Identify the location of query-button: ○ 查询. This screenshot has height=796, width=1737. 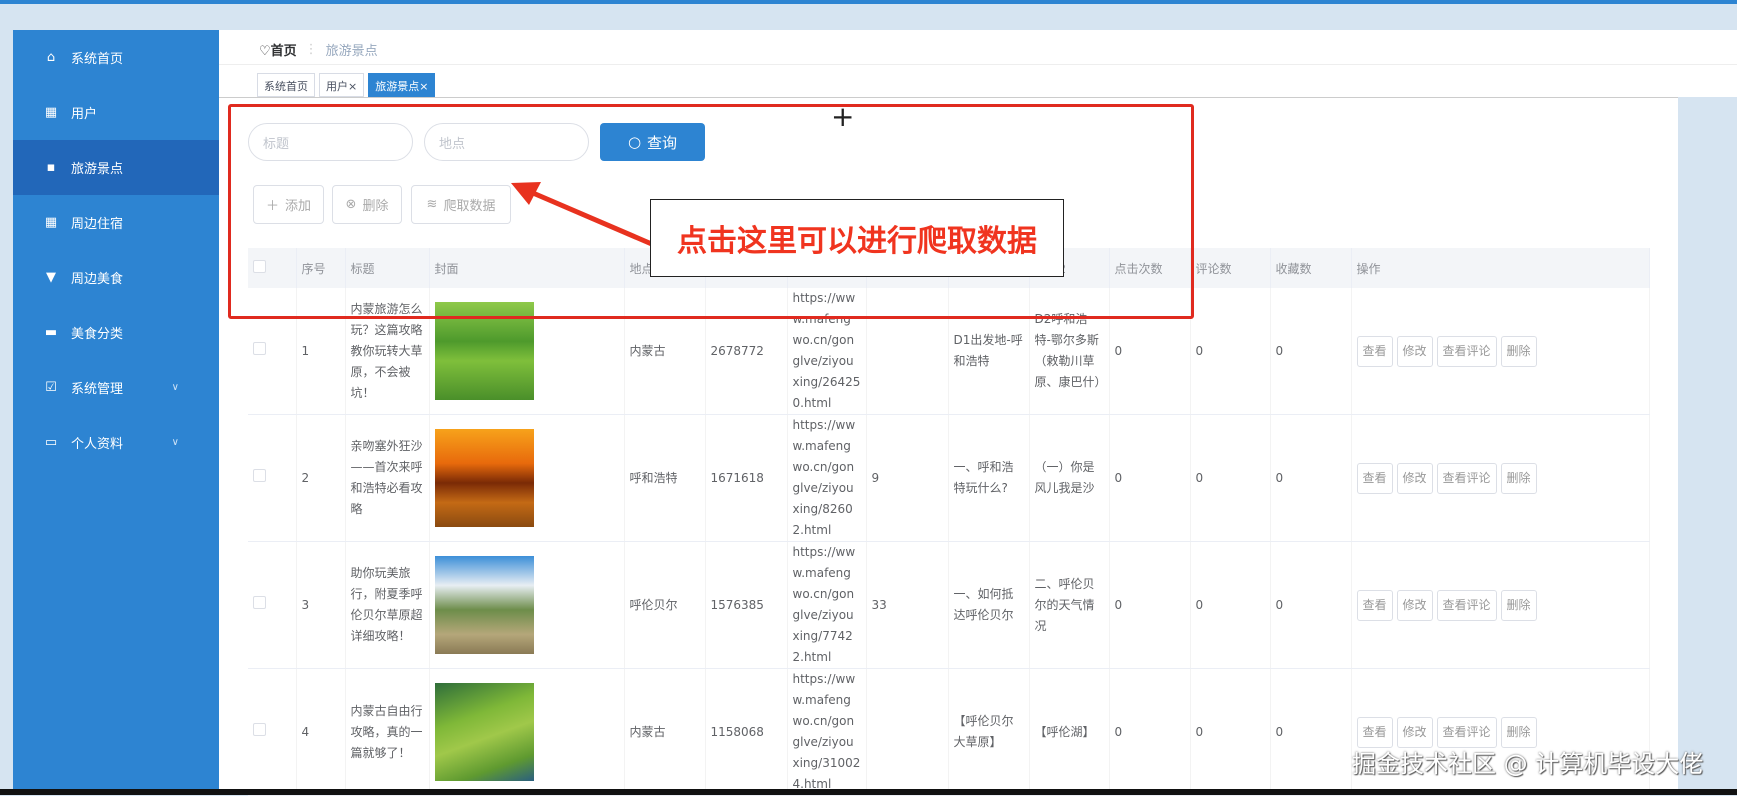
(652, 142).